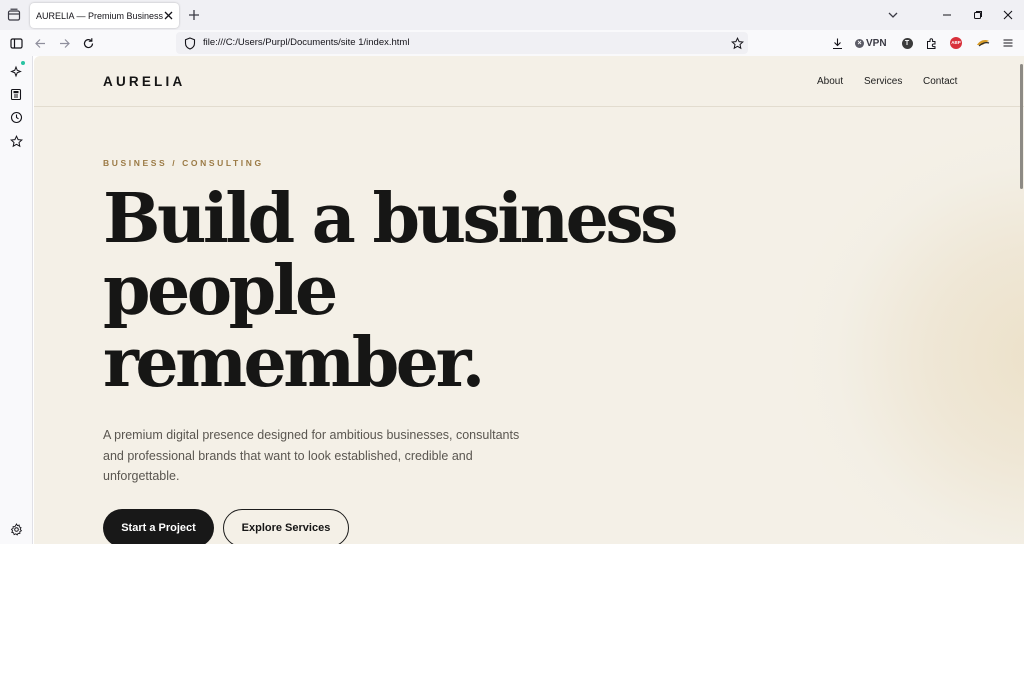  Describe the element at coordinates (931, 43) in the screenshot. I see `extensions-puzzle-icon` at that location.